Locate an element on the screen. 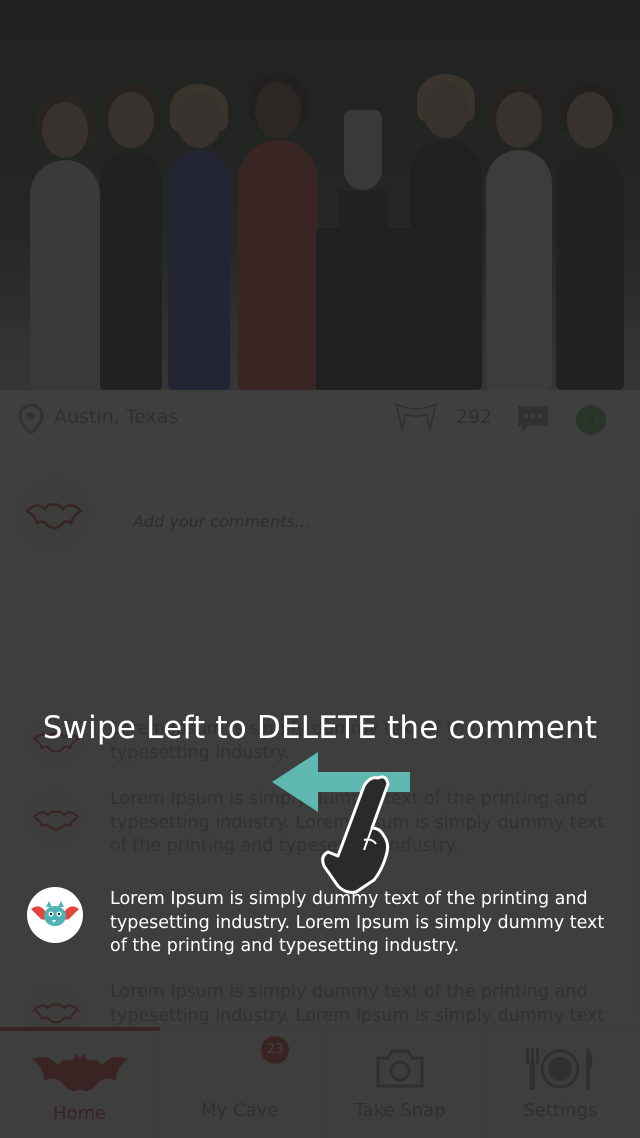 Image resolution: width=640 pixels, height=1138 pixels. user-avatar is located at coordinates (53, 515).